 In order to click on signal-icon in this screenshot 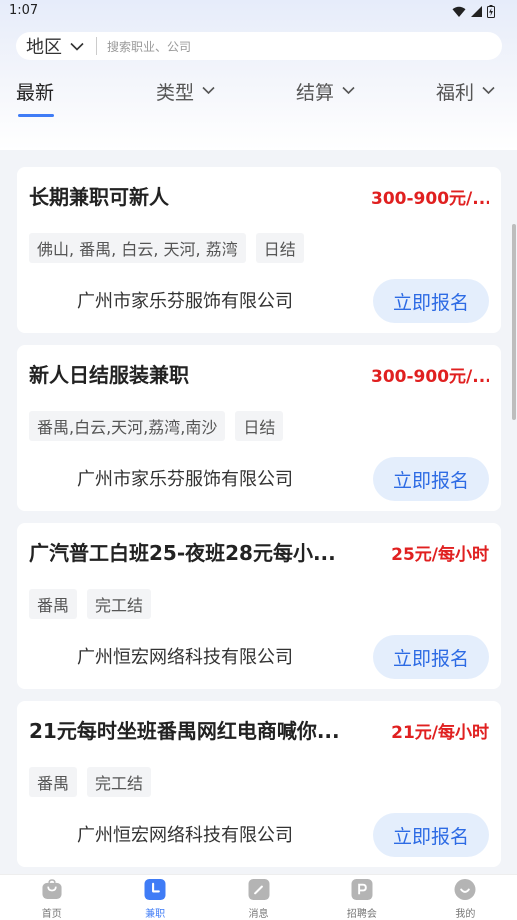, I will do `click(476, 11)`.